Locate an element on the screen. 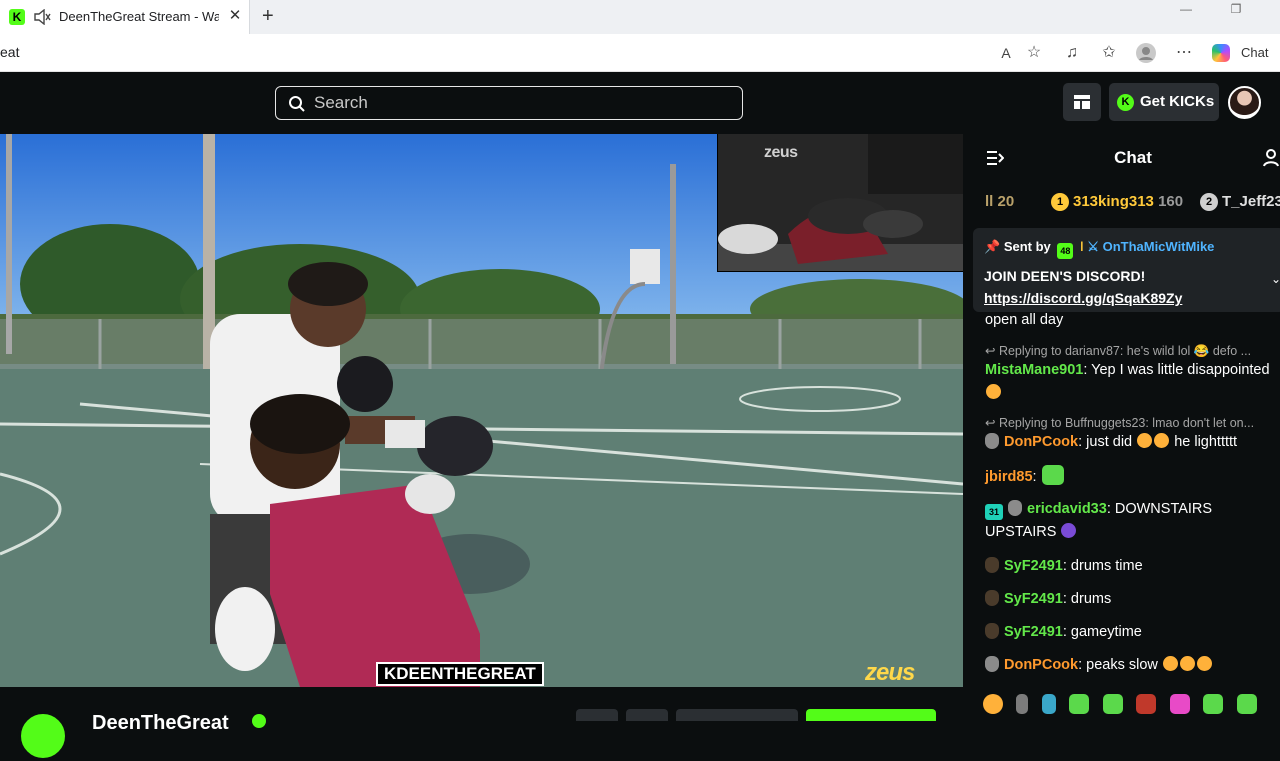 The width and height of the screenshot is (1280, 761). follow-button is located at coordinates (871, 715).